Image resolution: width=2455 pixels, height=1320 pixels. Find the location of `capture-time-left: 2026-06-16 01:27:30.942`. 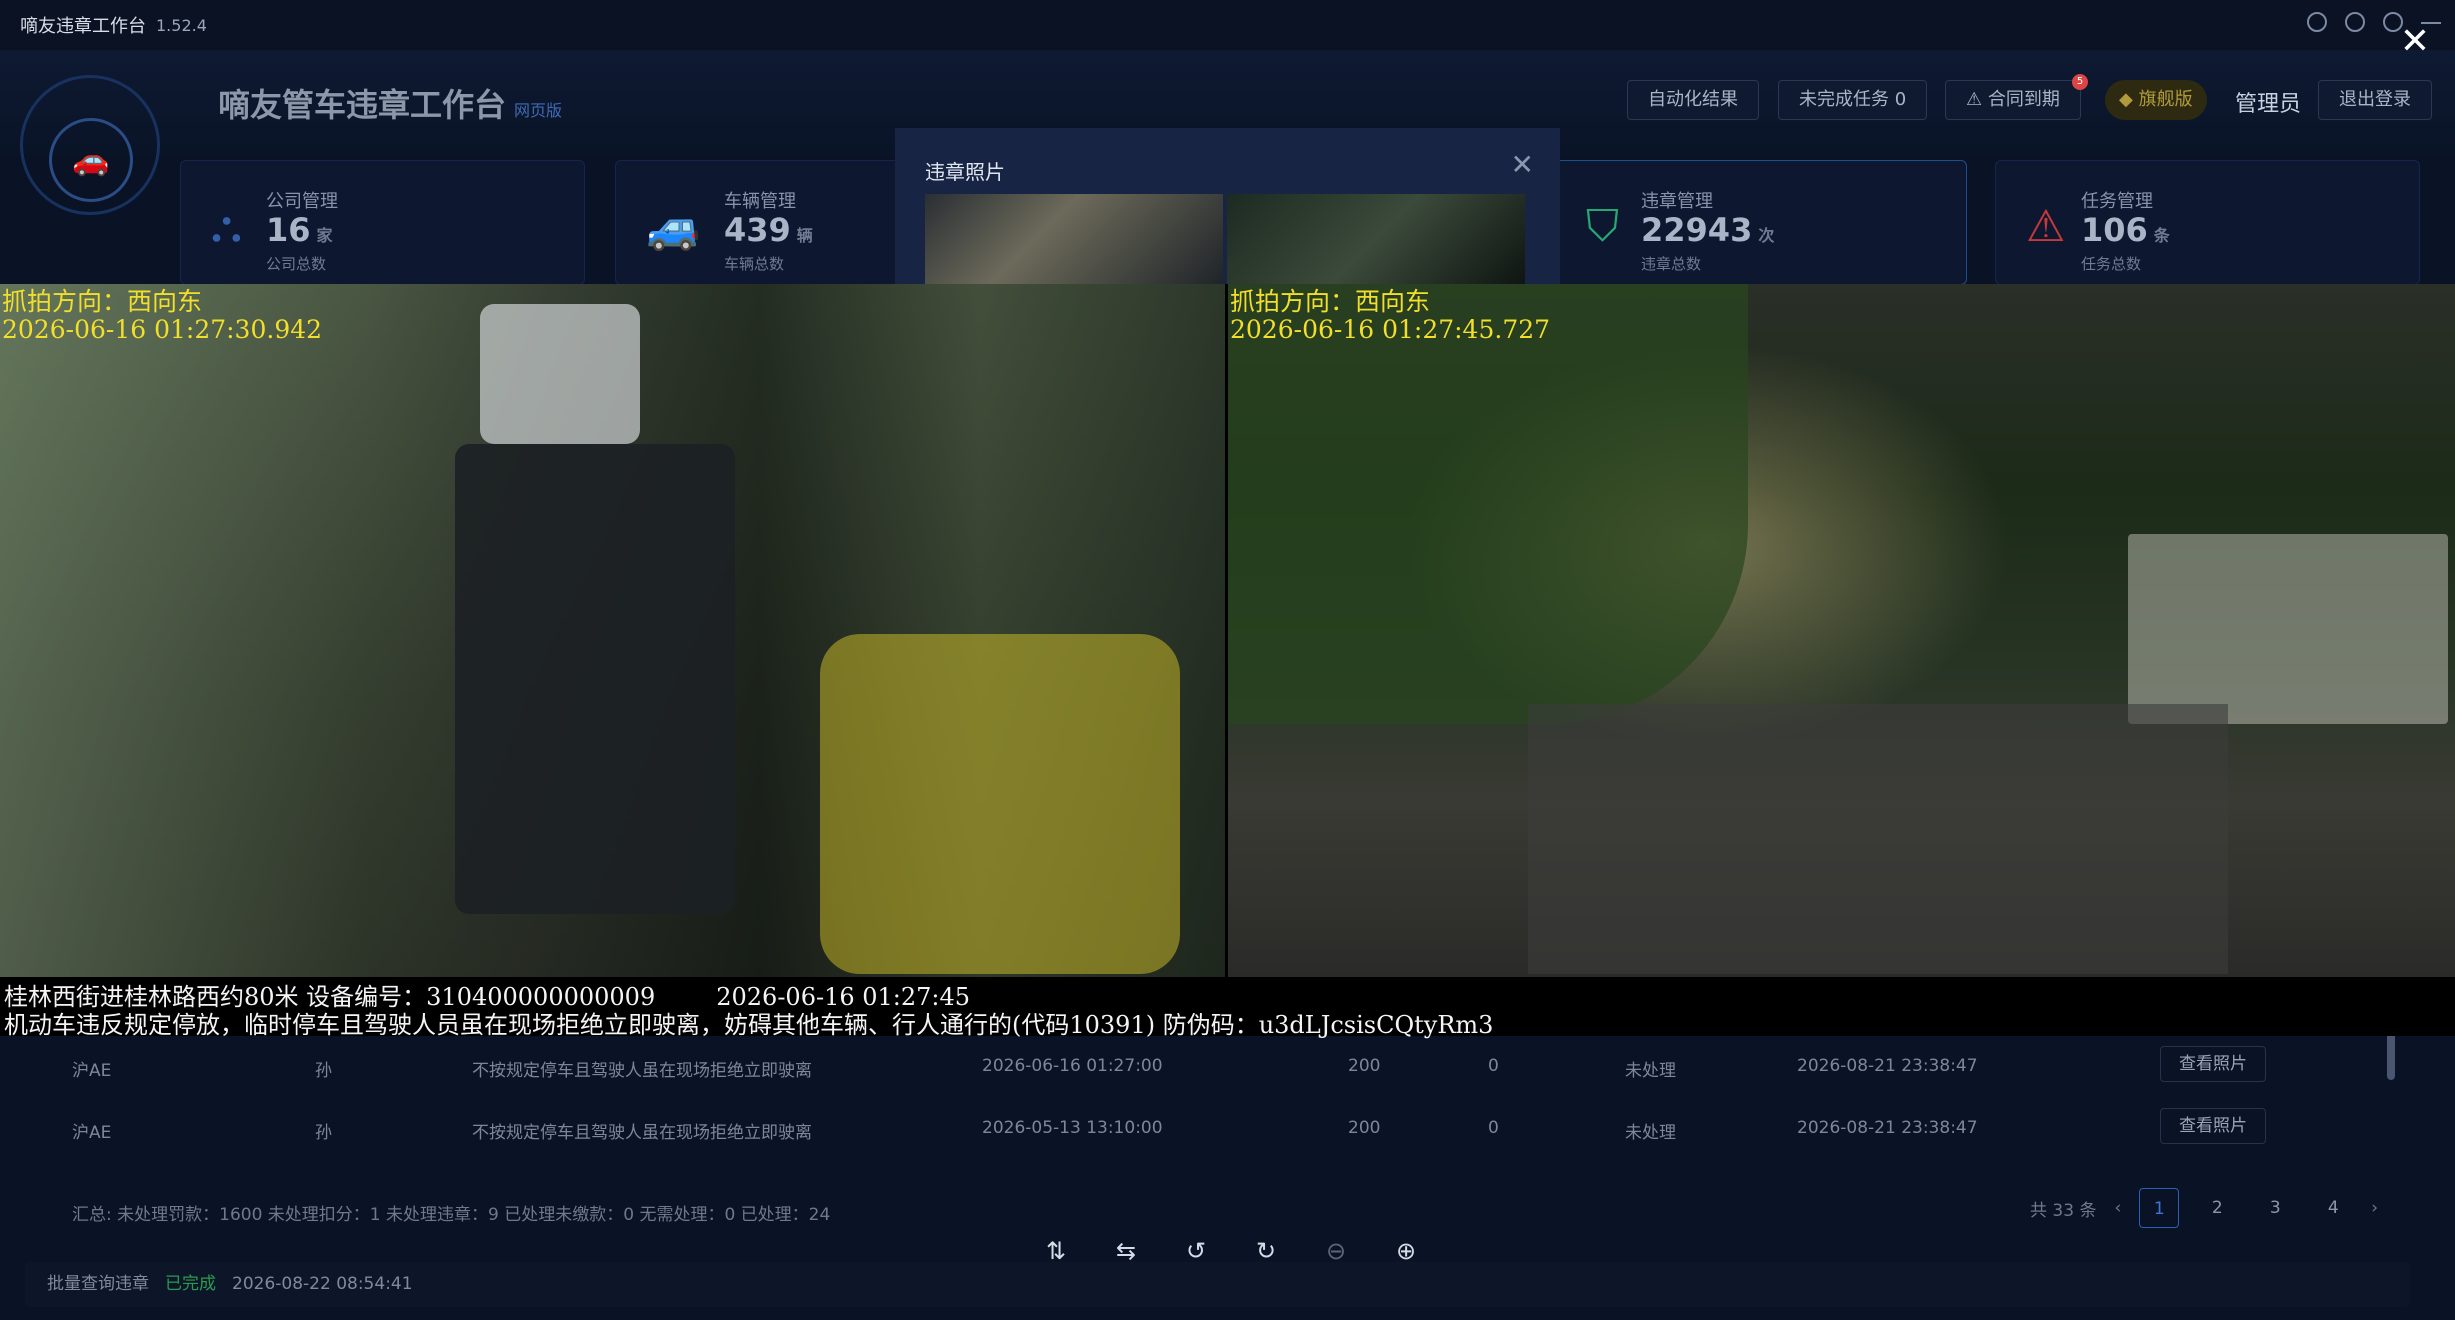

capture-time-left: 2026-06-16 01:27:30.942 is located at coordinates (162, 329).